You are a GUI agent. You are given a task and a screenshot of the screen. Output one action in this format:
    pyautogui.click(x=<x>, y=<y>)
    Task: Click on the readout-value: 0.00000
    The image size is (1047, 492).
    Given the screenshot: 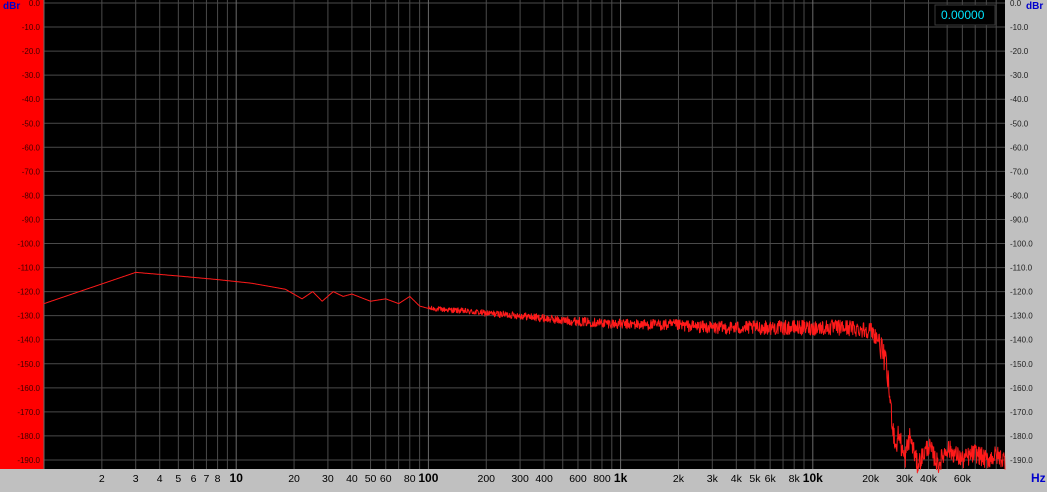 What is the action you would take?
    pyautogui.click(x=963, y=15)
    